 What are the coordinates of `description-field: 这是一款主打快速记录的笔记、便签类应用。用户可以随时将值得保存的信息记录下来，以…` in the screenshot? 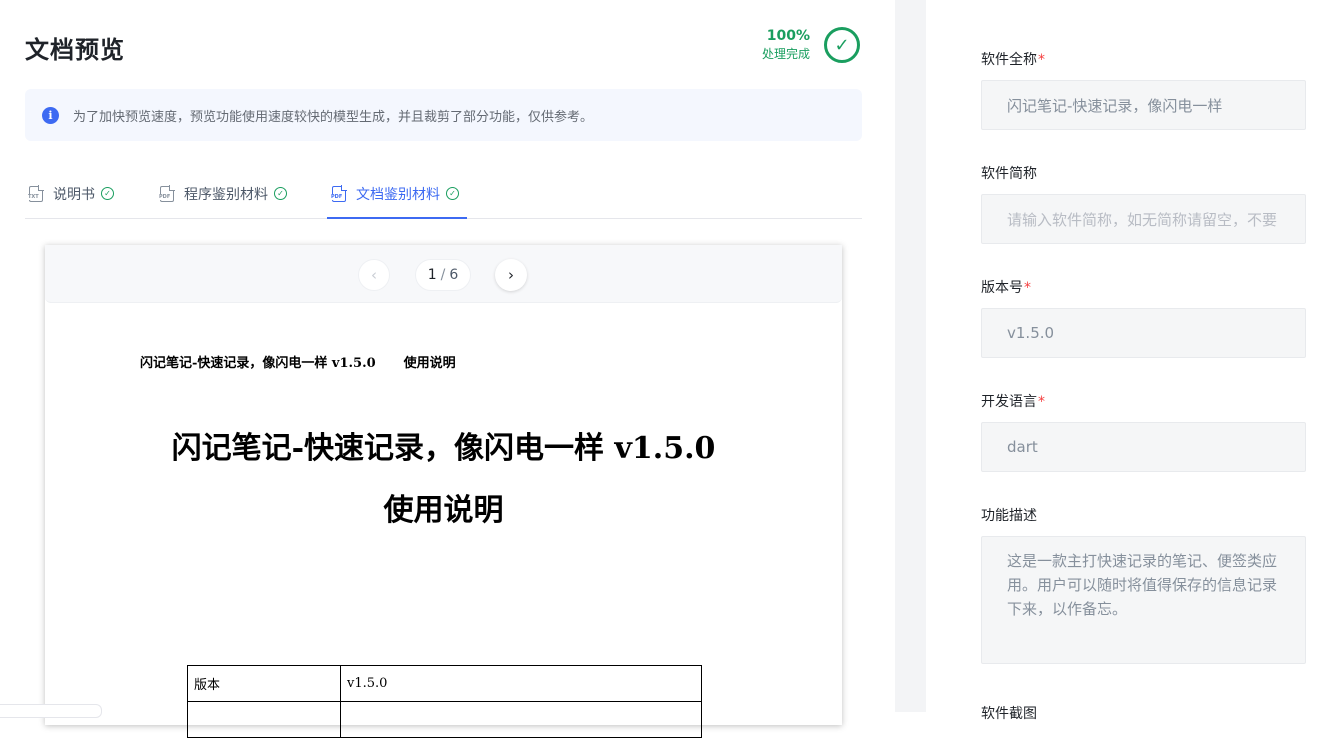 It's located at (1143, 600).